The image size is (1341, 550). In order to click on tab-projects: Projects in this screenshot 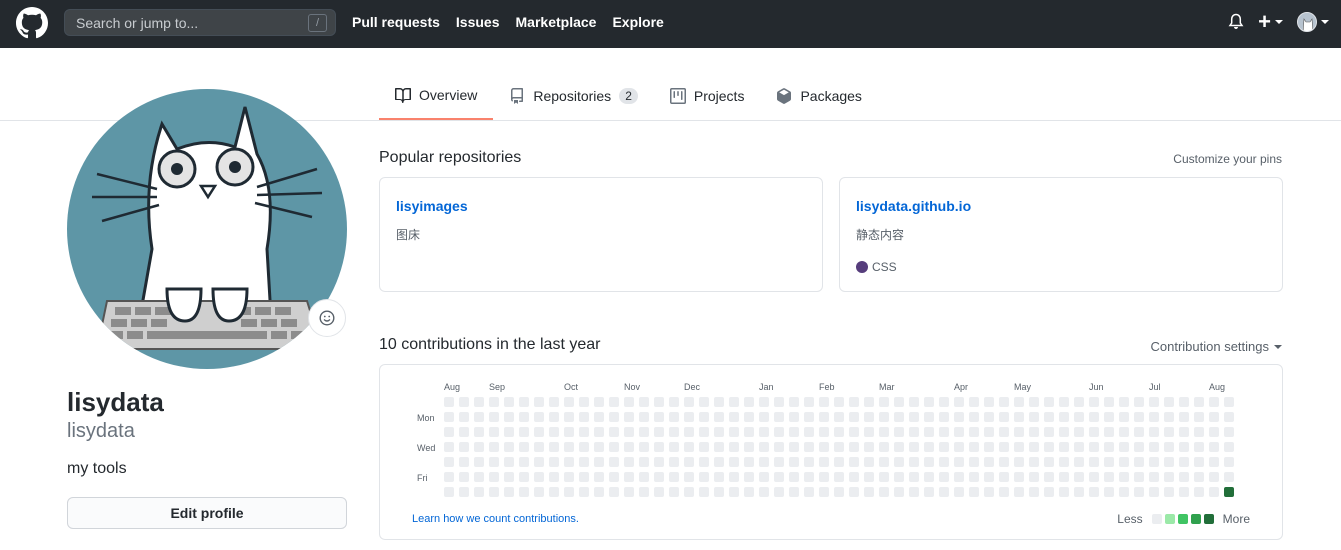, I will do `click(707, 96)`.